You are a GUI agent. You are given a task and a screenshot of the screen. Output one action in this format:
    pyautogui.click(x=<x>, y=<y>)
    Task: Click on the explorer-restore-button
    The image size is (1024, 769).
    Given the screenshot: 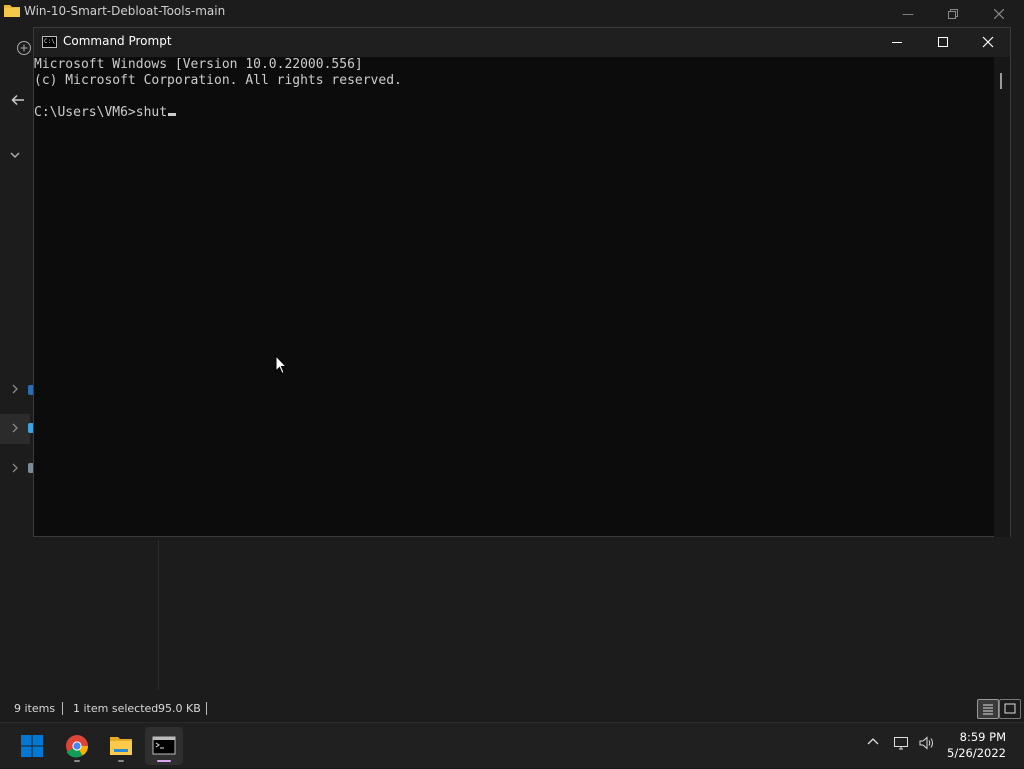 What is the action you would take?
    pyautogui.click(x=953, y=14)
    